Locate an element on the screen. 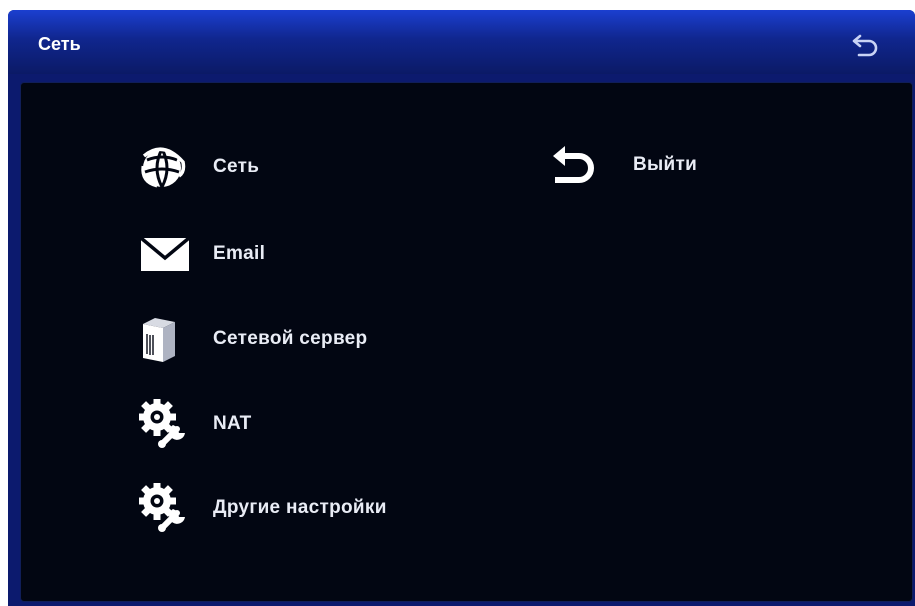 The image size is (915, 606). title-bar: Сеть is located at coordinates (461, 42).